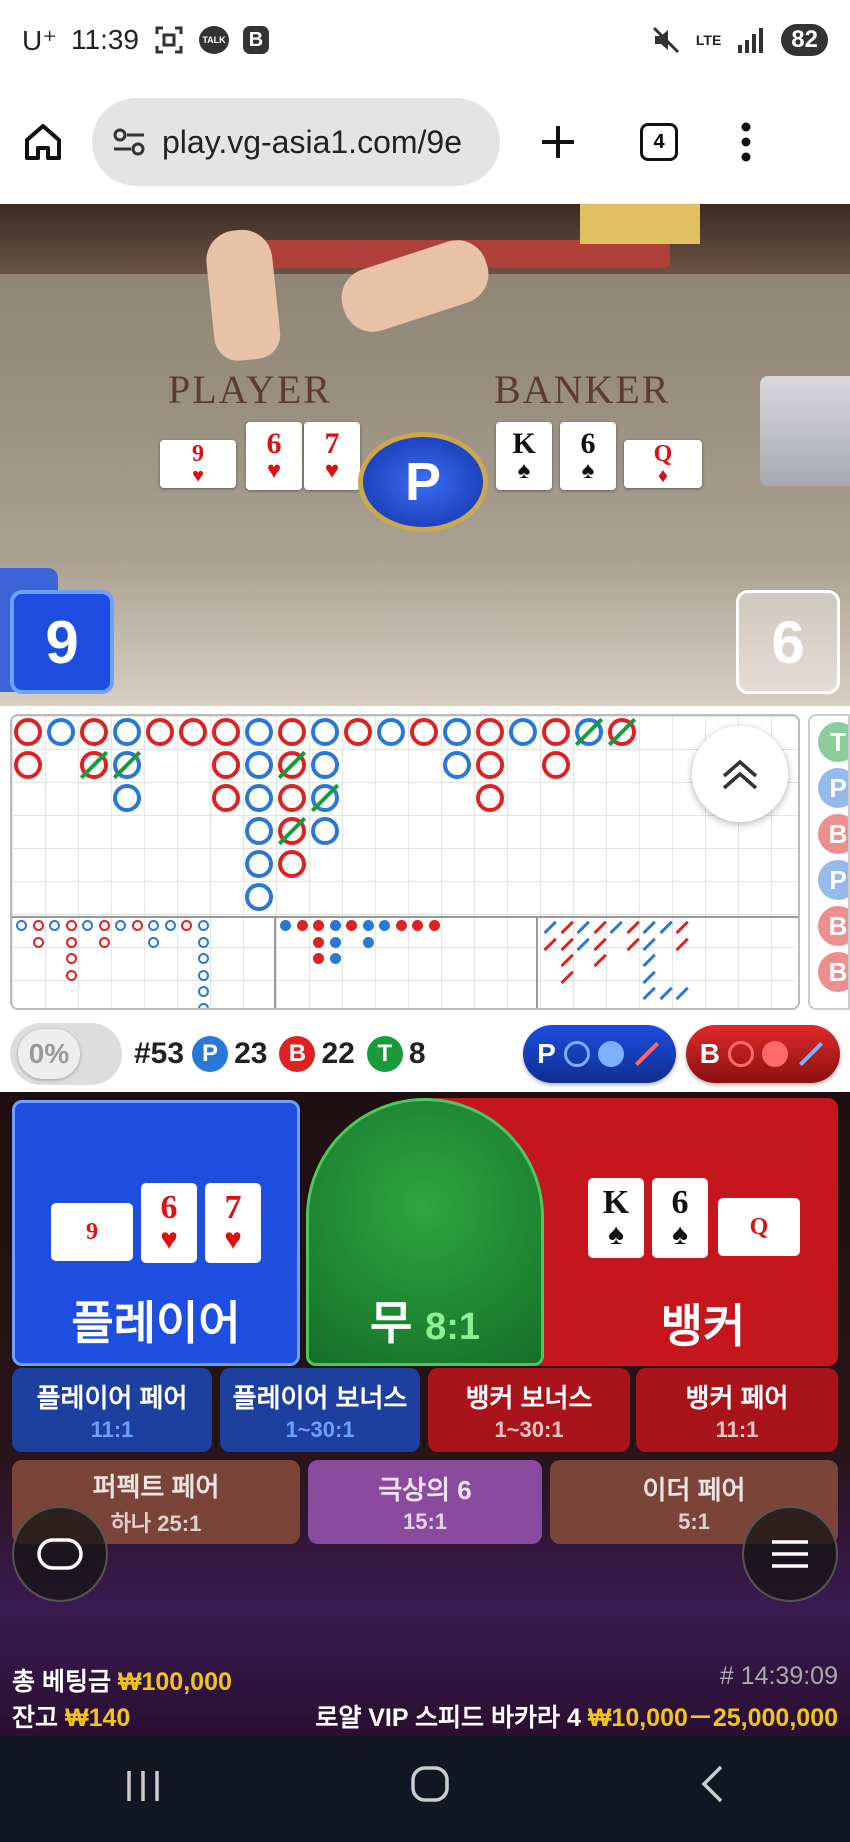 The image size is (850, 1842). What do you see at coordinates (143, 1789) in the screenshot?
I see `recent-apps-icon` at bounding box center [143, 1789].